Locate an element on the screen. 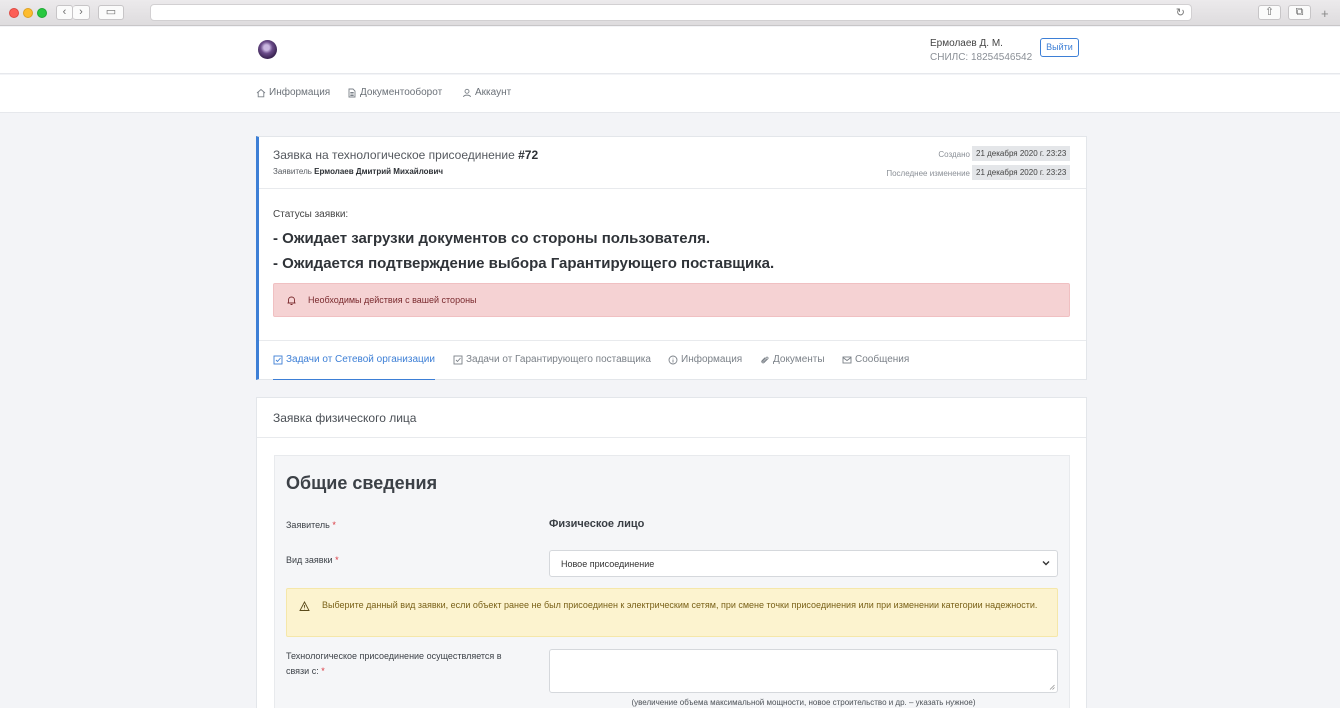 The height and width of the screenshot is (708, 1340). envelope-icon is located at coordinates (847, 360).